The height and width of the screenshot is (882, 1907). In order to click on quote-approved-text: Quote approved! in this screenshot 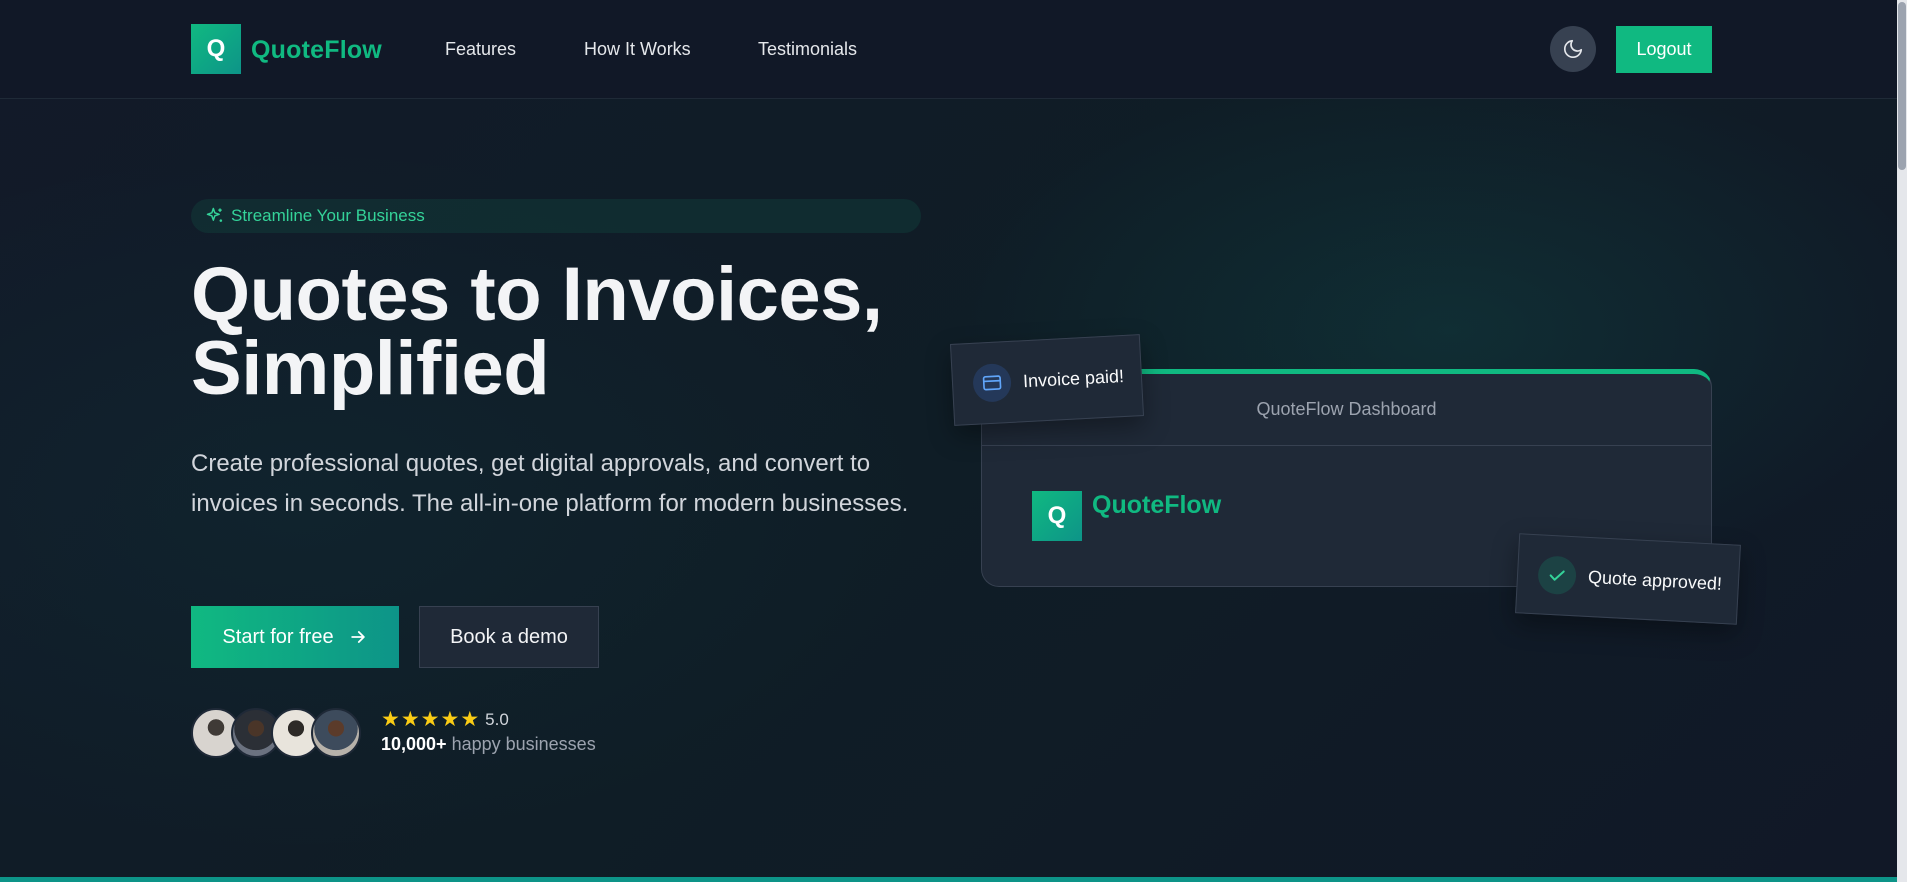, I will do `click(1655, 580)`.